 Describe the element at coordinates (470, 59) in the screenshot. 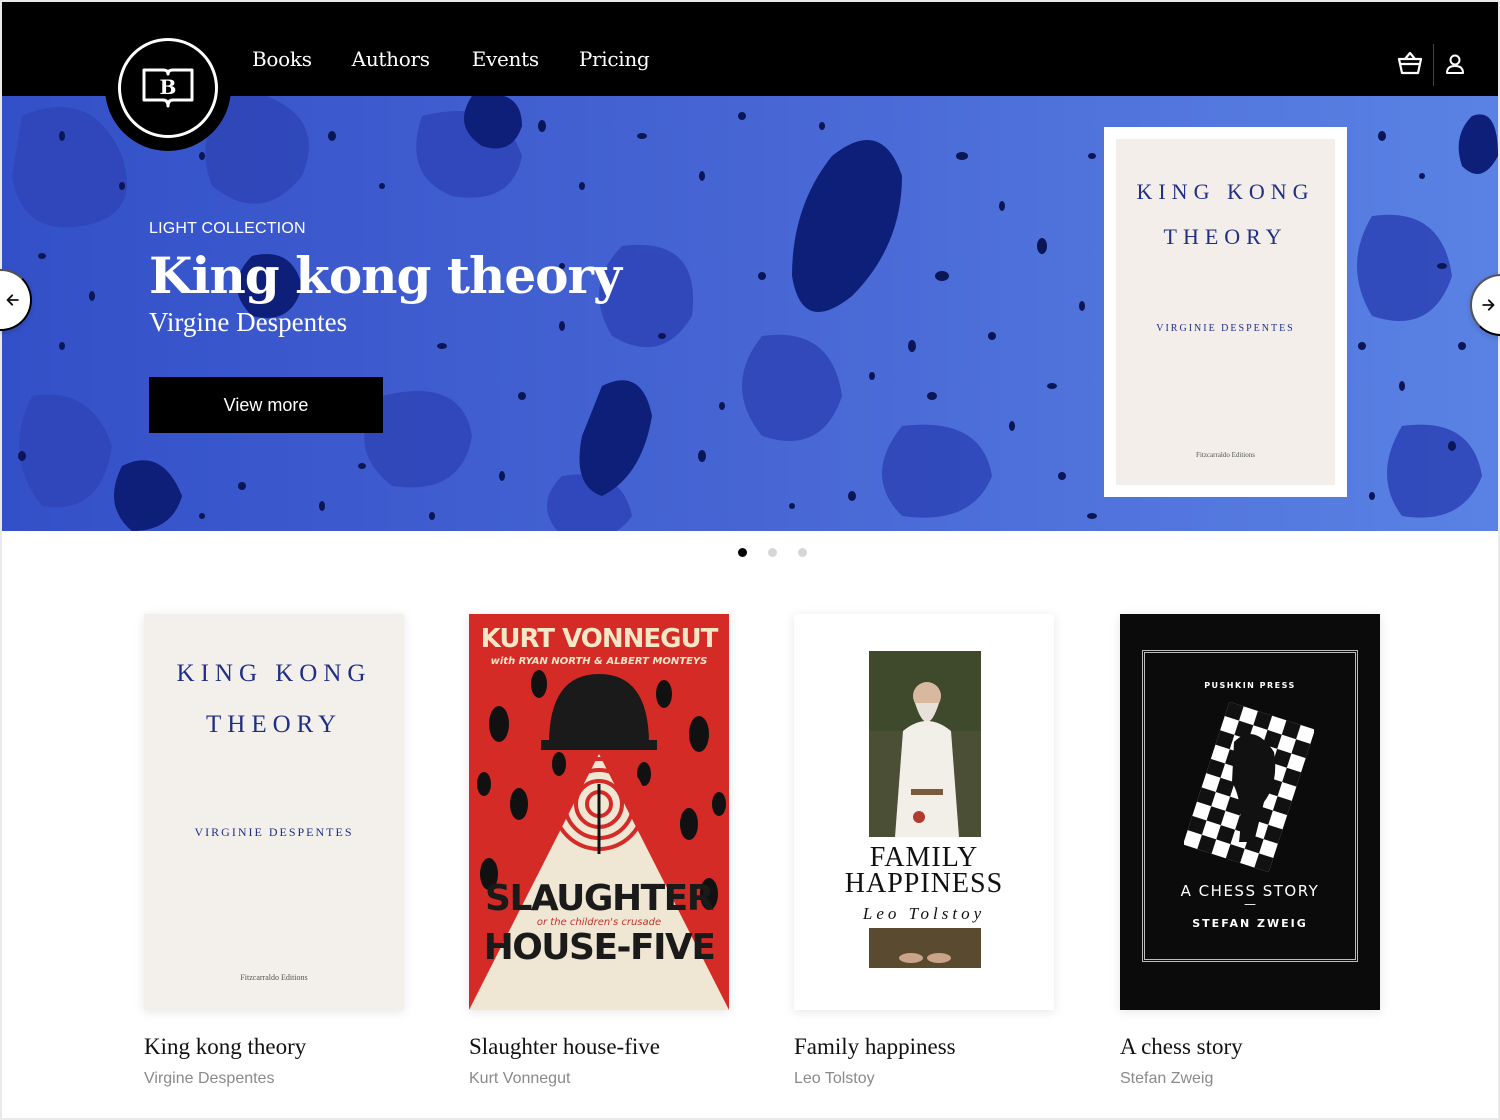

I see `main-nav: Books Authors Events Pricing` at that location.